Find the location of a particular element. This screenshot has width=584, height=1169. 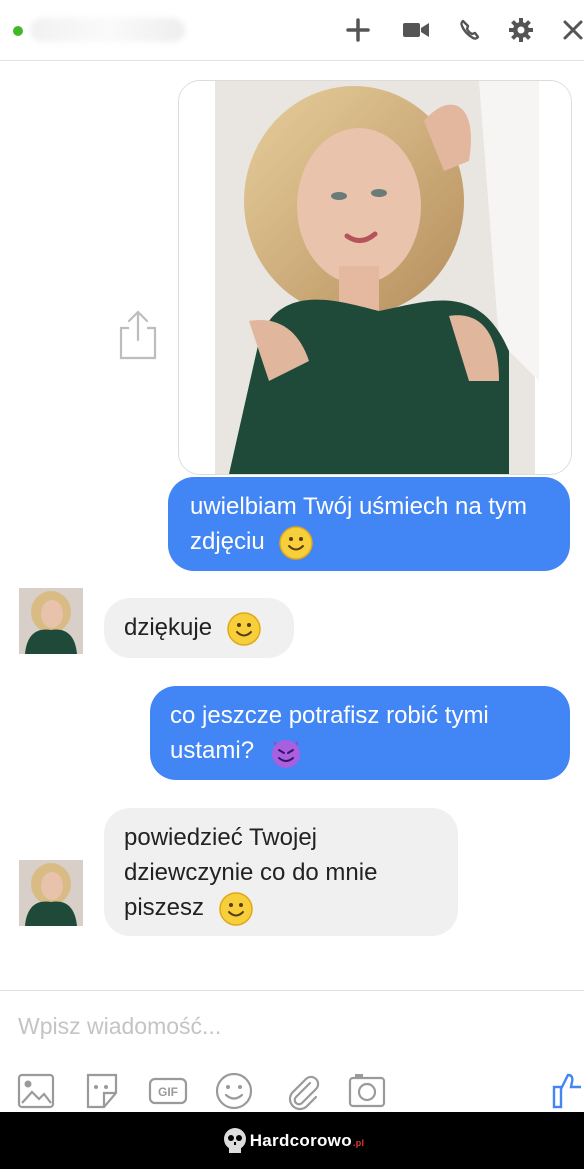

image-icon is located at coordinates (36, 1091).